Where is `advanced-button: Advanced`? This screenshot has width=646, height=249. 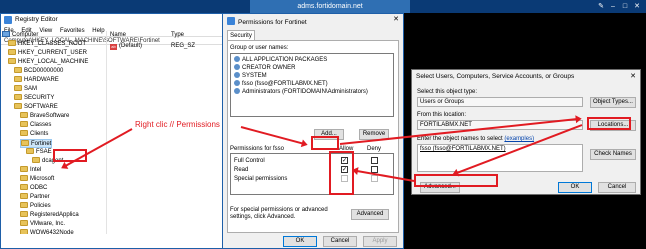 advanced-button: Advanced is located at coordinates (370, 214).